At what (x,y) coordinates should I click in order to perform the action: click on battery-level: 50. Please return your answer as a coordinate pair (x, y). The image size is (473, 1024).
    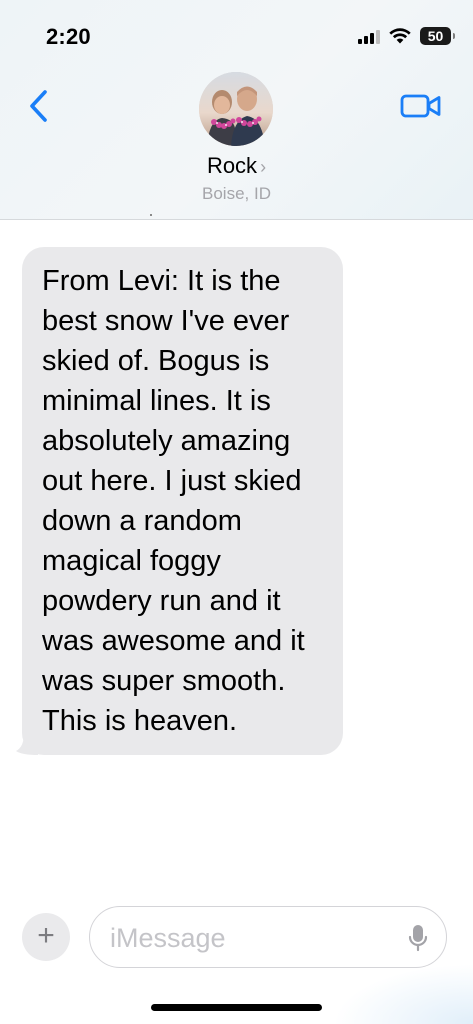
    Looking at the image, I should click on (435, 36).